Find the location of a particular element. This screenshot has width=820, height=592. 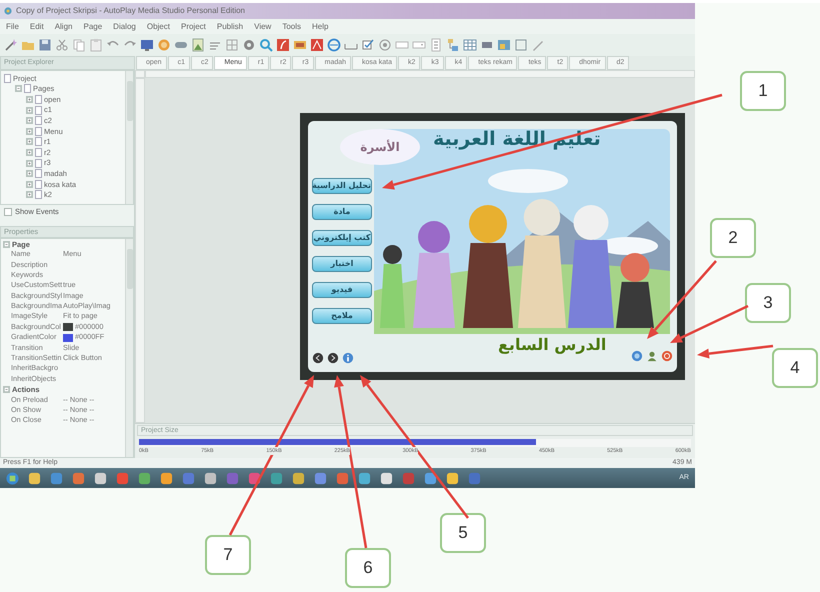

checkbox-icon is located at coordinates (368, 45).